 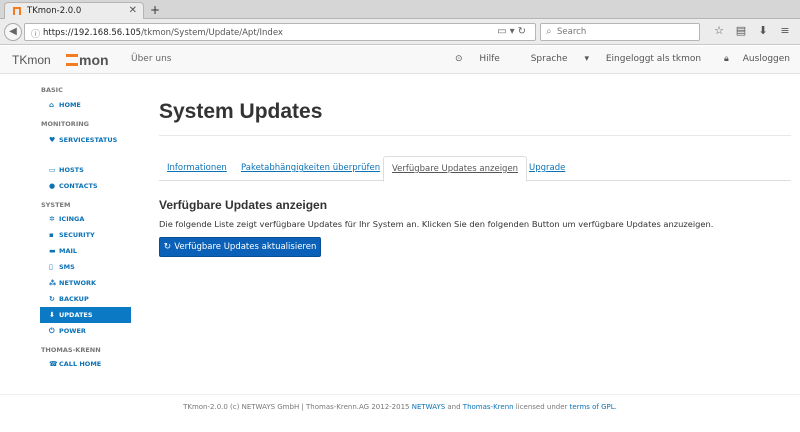 What do you see at coordinates (592, 407) in the screenshot?
I see `gpl-terms-link: terms of GPL` at bounding box center [592, 407].